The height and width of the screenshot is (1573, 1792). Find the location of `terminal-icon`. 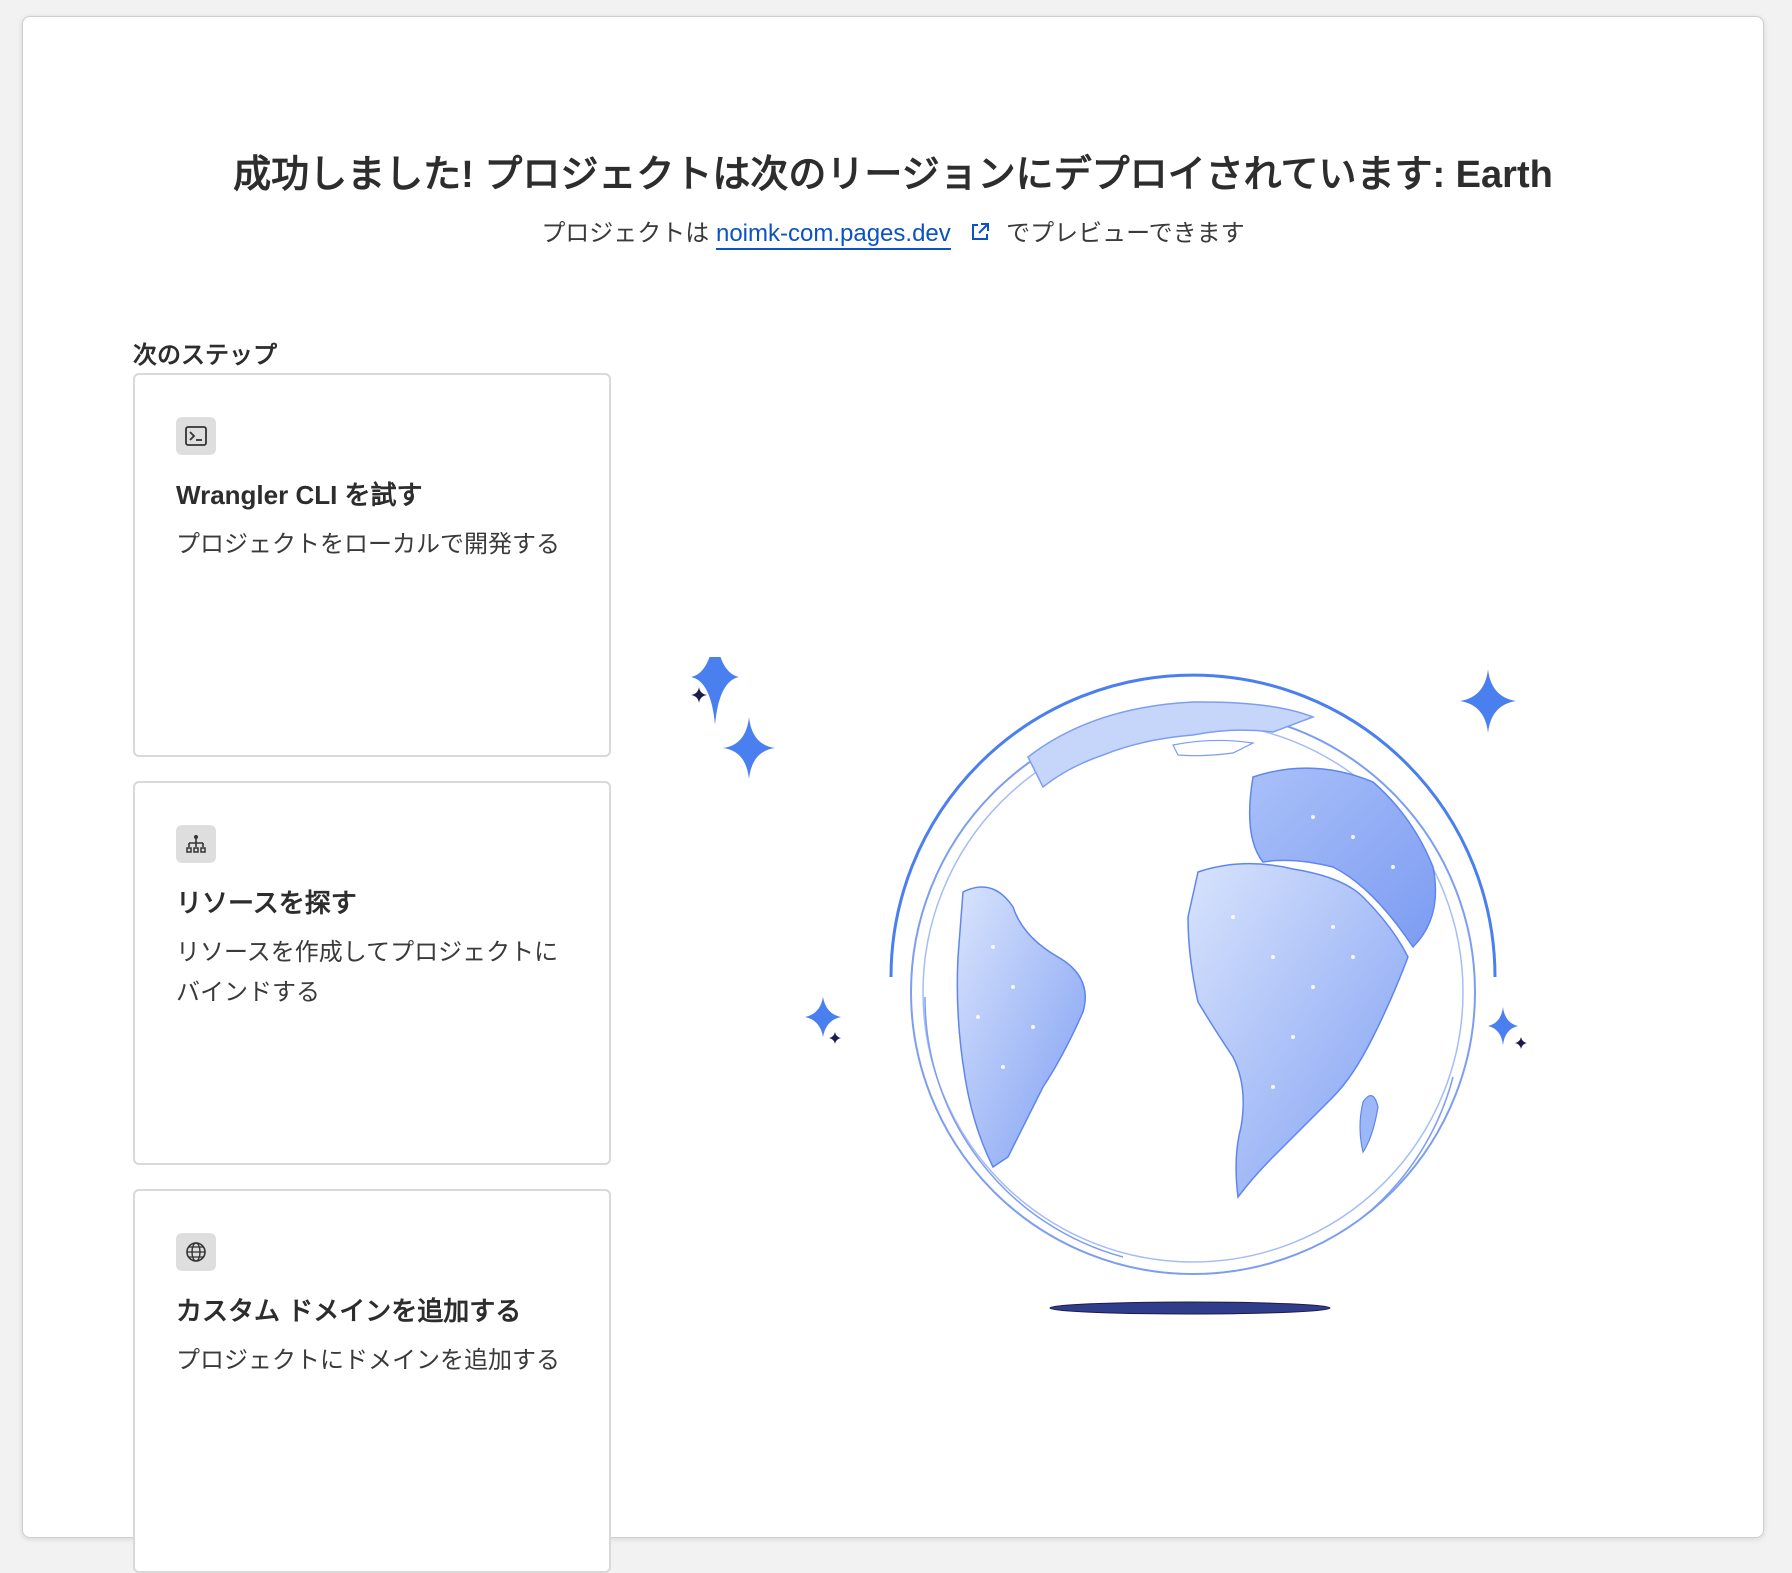

terminal-icon is located at coordinates (196, 436).